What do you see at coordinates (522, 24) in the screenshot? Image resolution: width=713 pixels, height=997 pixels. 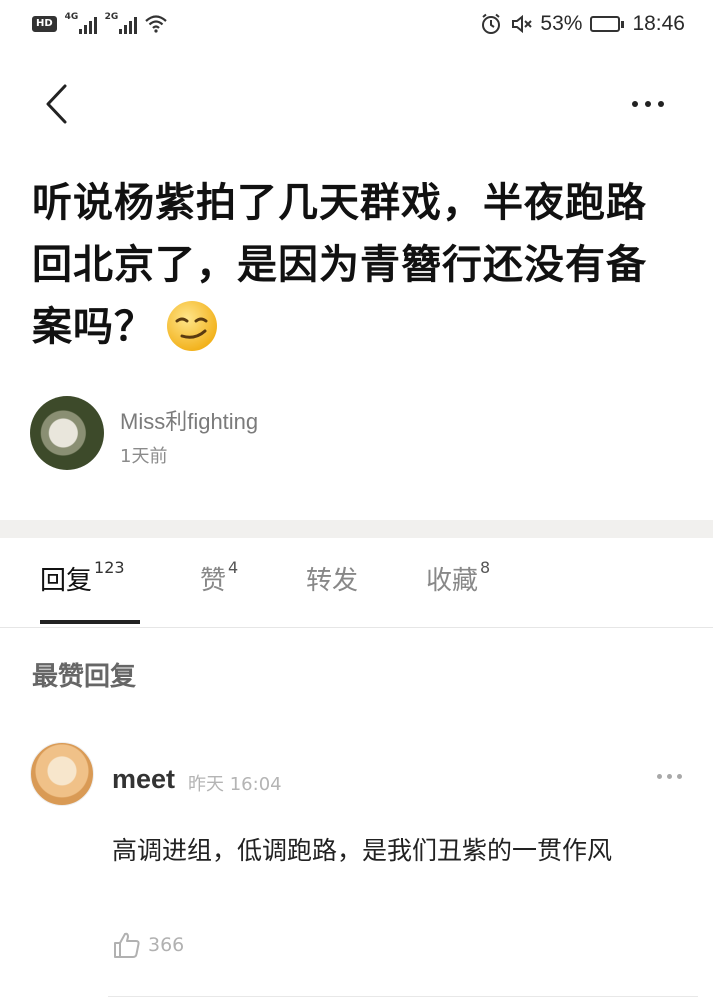 I see `mute-icon` at bounding box center [522, 24].